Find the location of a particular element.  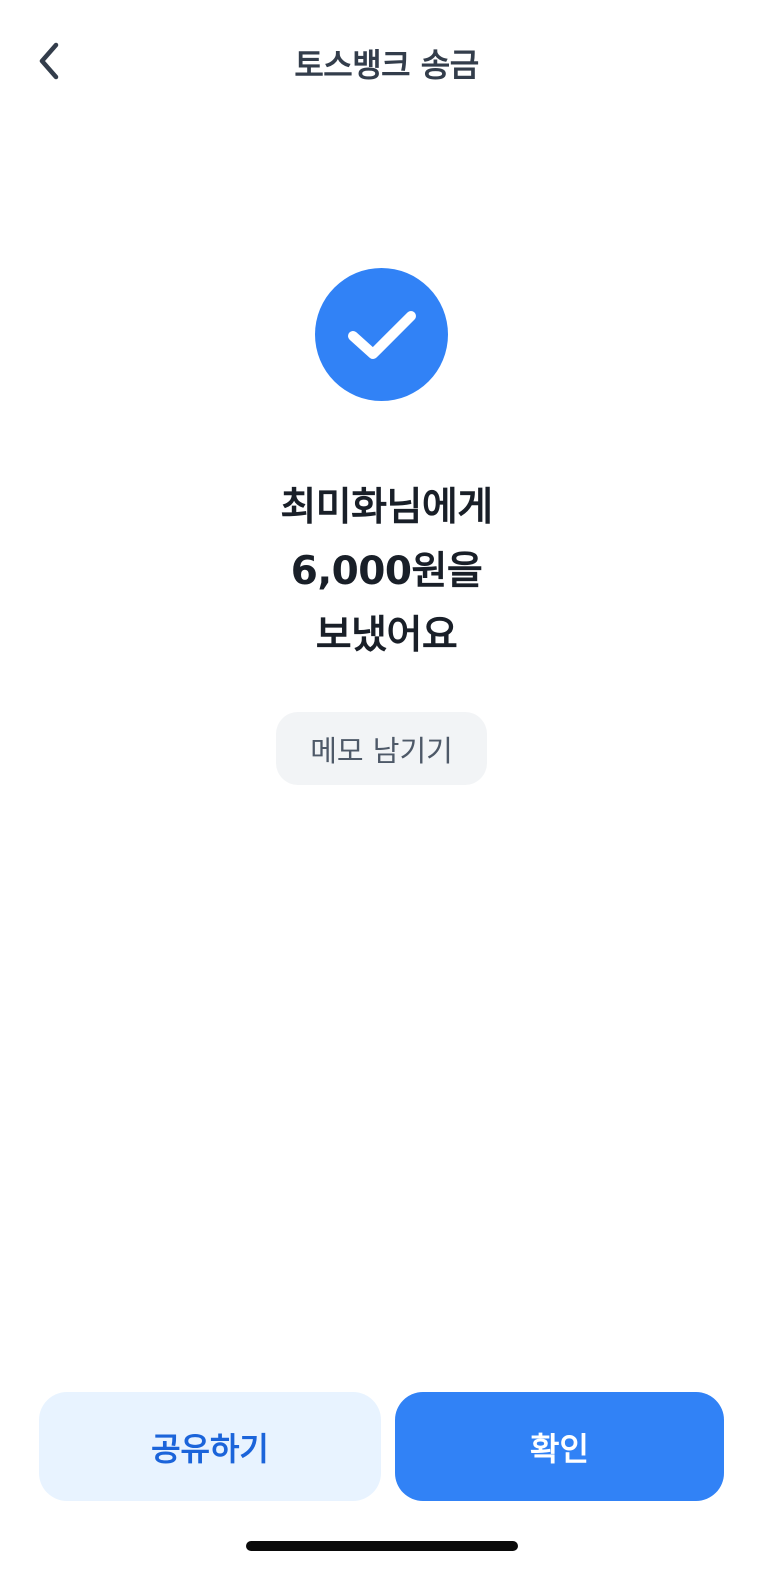

check-icon is located at coordinates (381, 334).